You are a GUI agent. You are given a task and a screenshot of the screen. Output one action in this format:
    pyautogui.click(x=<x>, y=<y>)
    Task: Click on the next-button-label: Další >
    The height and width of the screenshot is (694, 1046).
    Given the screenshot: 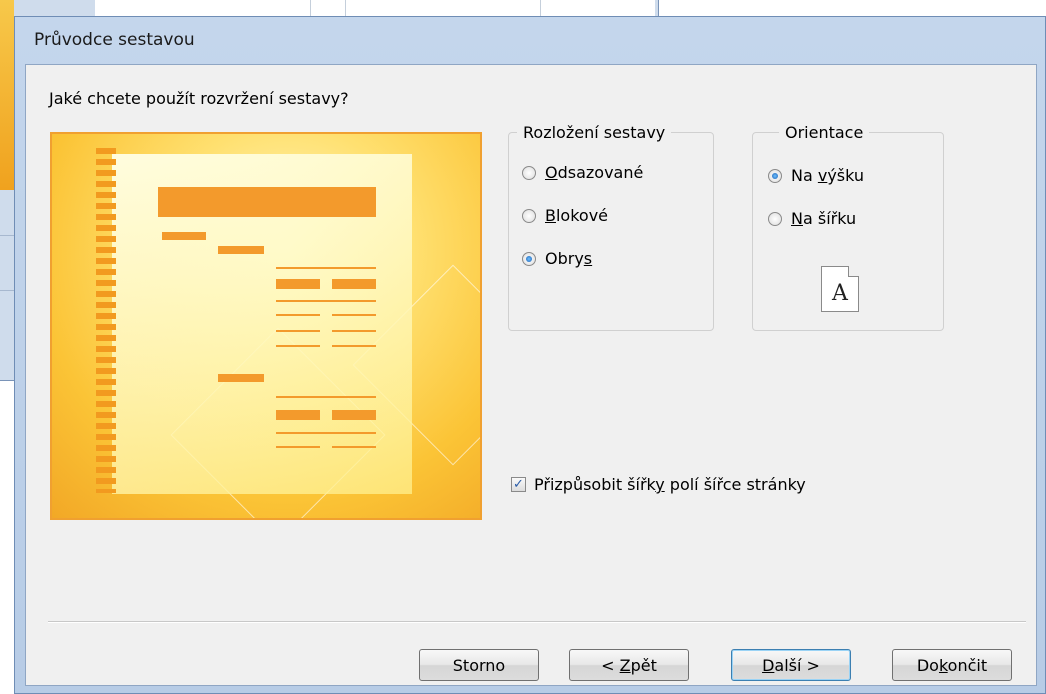 What is the action you would take?
    pyautogui.click(x=791, y=665)
    